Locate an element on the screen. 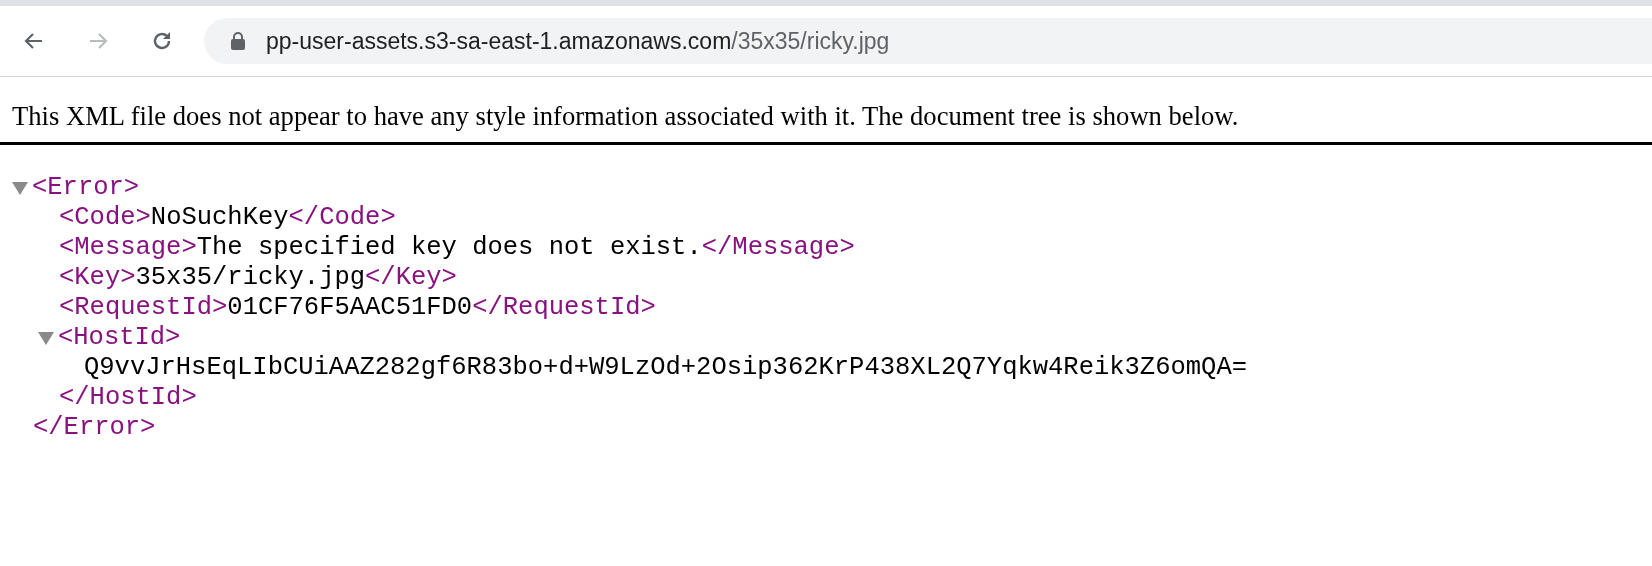  notice-text: This XML file does not appear to have any style information associated with it. The document tree is shown below. is located at coordinates (626, 116).